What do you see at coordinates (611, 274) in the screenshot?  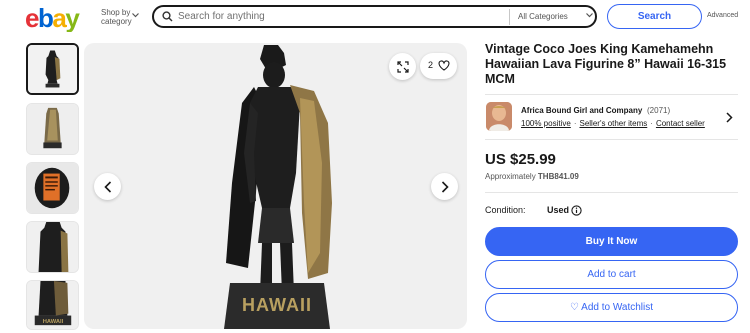 I see `add-to-cart-button: Add to cart` at bounding box center [611, 274].